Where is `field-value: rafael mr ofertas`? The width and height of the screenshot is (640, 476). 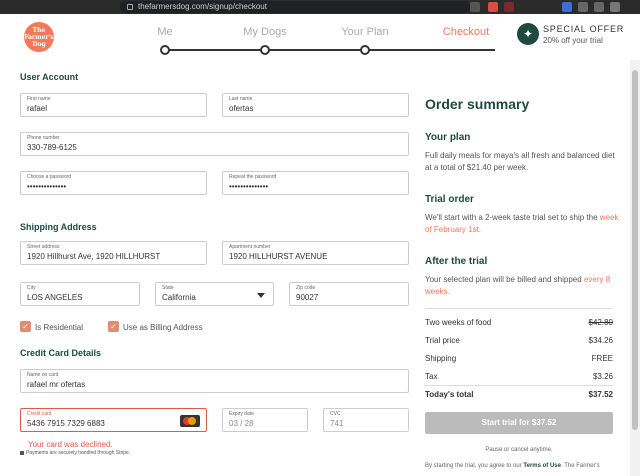
field-value: rafael mr ofertas is located at coordinates (56, 384).